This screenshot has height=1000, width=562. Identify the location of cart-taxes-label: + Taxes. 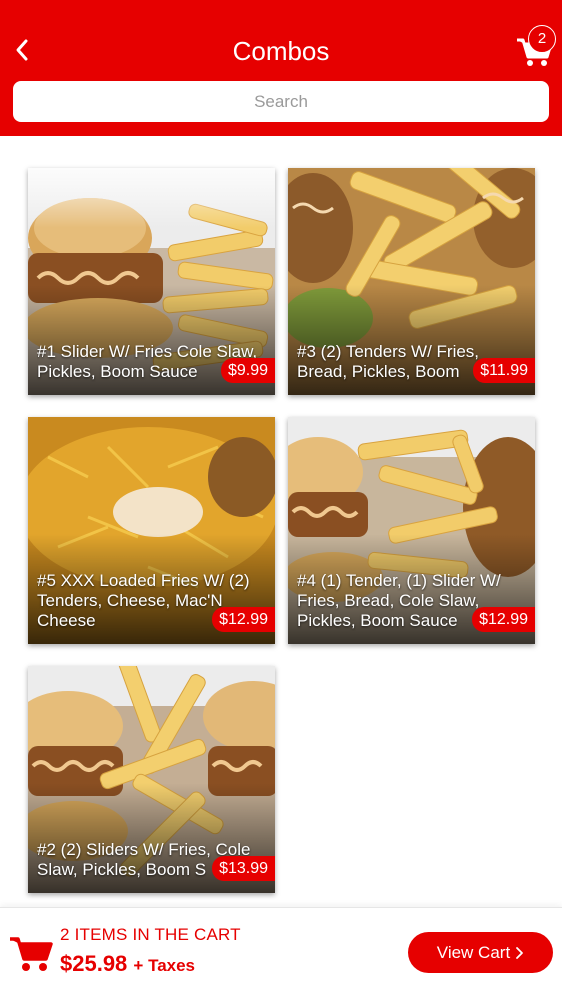
(164, 965).